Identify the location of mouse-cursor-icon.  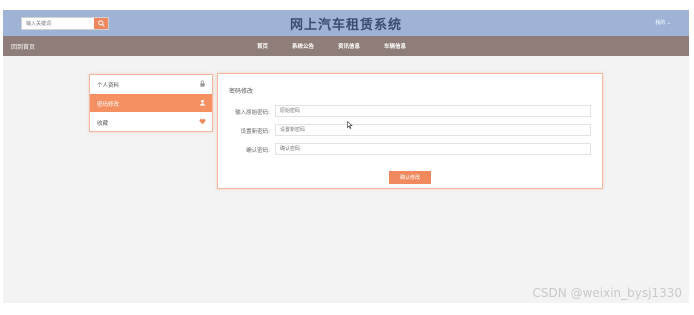
(350, 125).